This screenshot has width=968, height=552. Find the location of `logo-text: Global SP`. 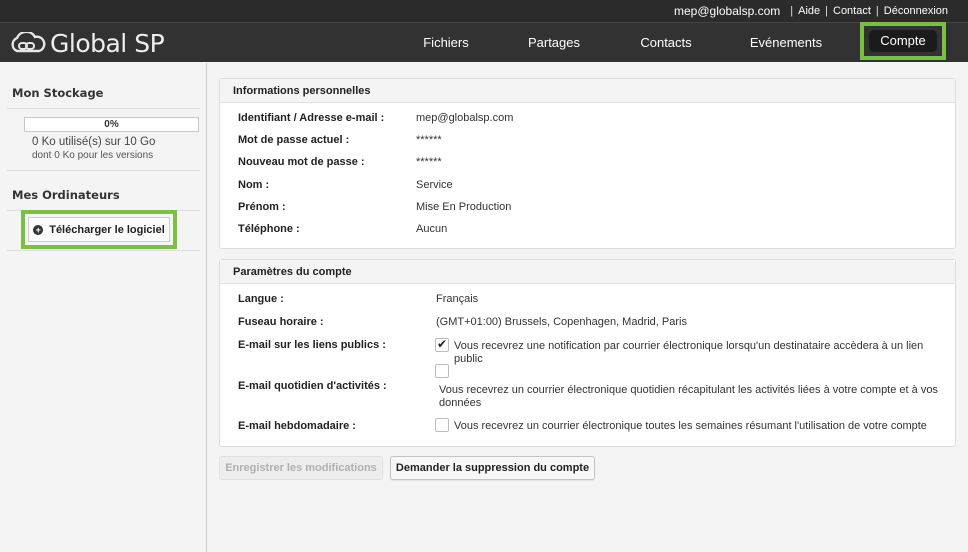

logo-text: Global SP is located at coordinates (107, 43).